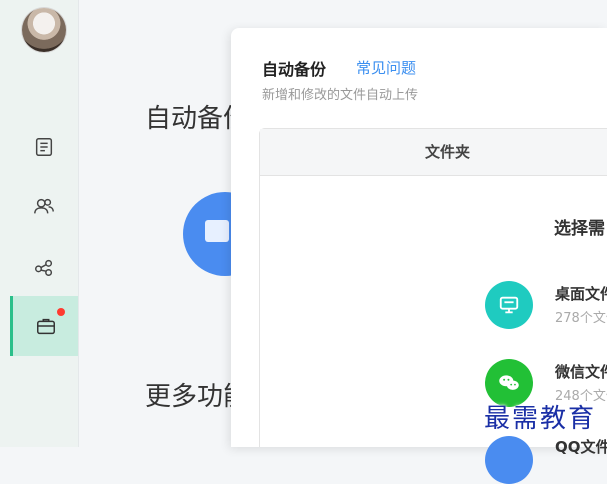 The height and width of the screenshot is (484, 607). What do you see at coordinates (540, 419) in the screenshot?
I see `watermark: 最需教育` at bounding box center [540, 419].